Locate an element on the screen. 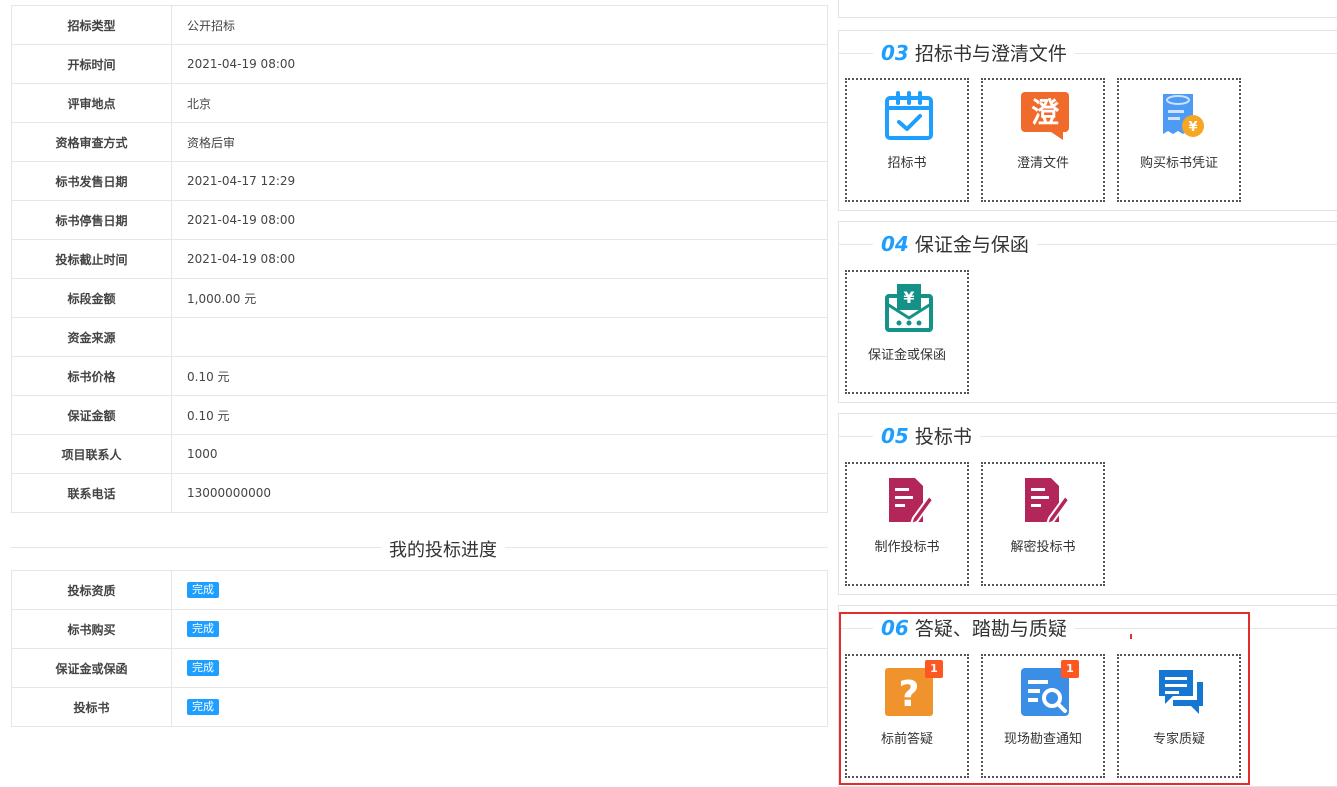  info-label: 开标时间 is located at coordinates (91, 64).